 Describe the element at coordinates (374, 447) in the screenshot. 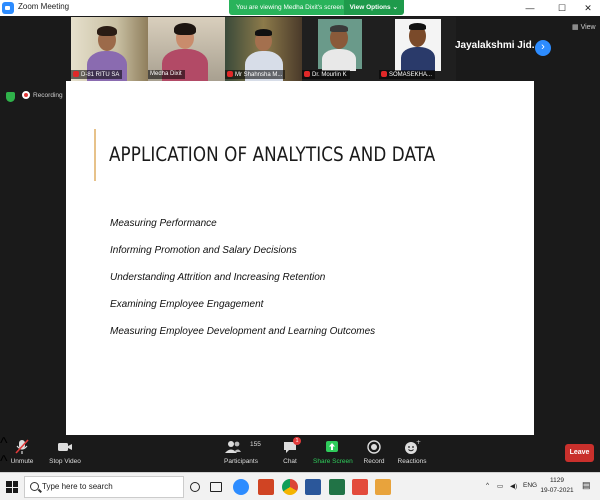

I see `record-icon` at that location.